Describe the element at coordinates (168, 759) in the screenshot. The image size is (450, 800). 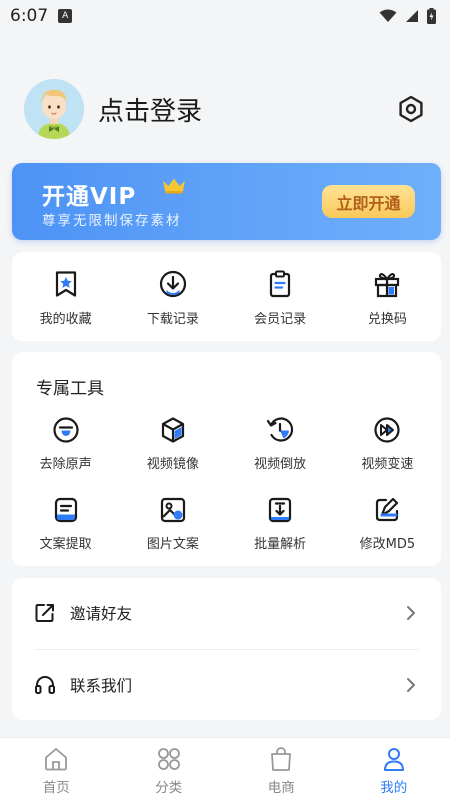
I see `category-icon` at that location.